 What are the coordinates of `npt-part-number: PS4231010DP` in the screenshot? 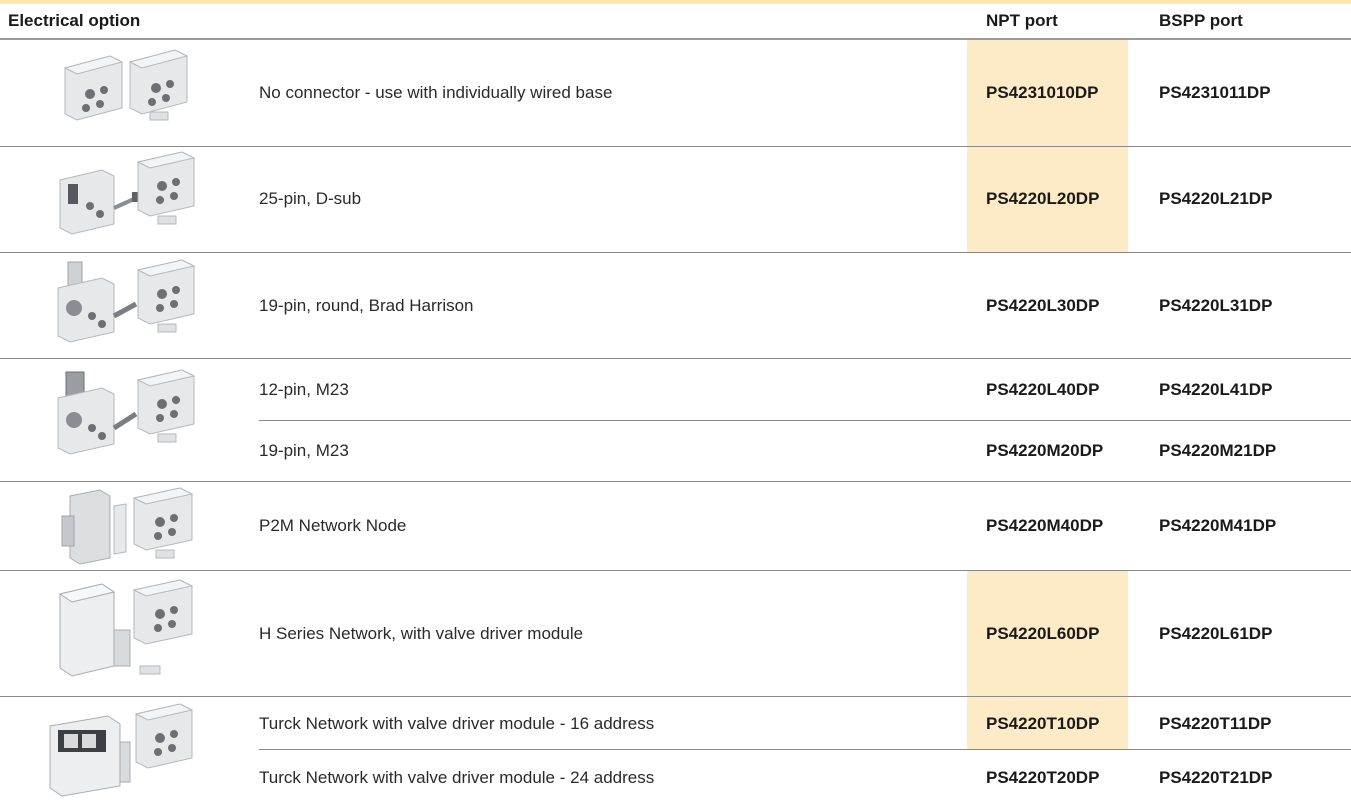 It's located at (1042, 92).